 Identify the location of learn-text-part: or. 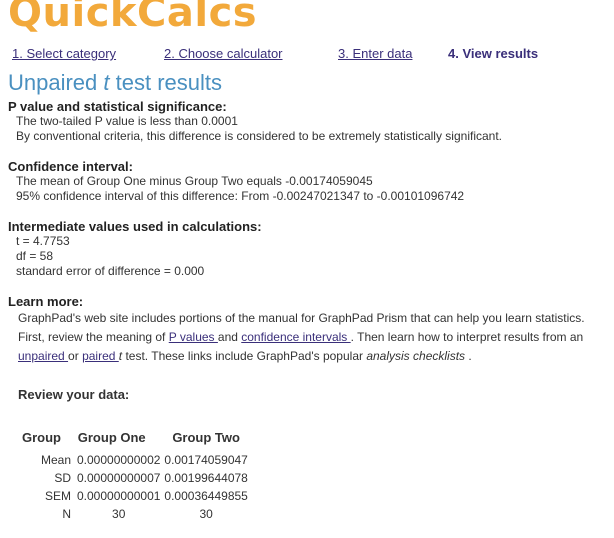
(75, 356).